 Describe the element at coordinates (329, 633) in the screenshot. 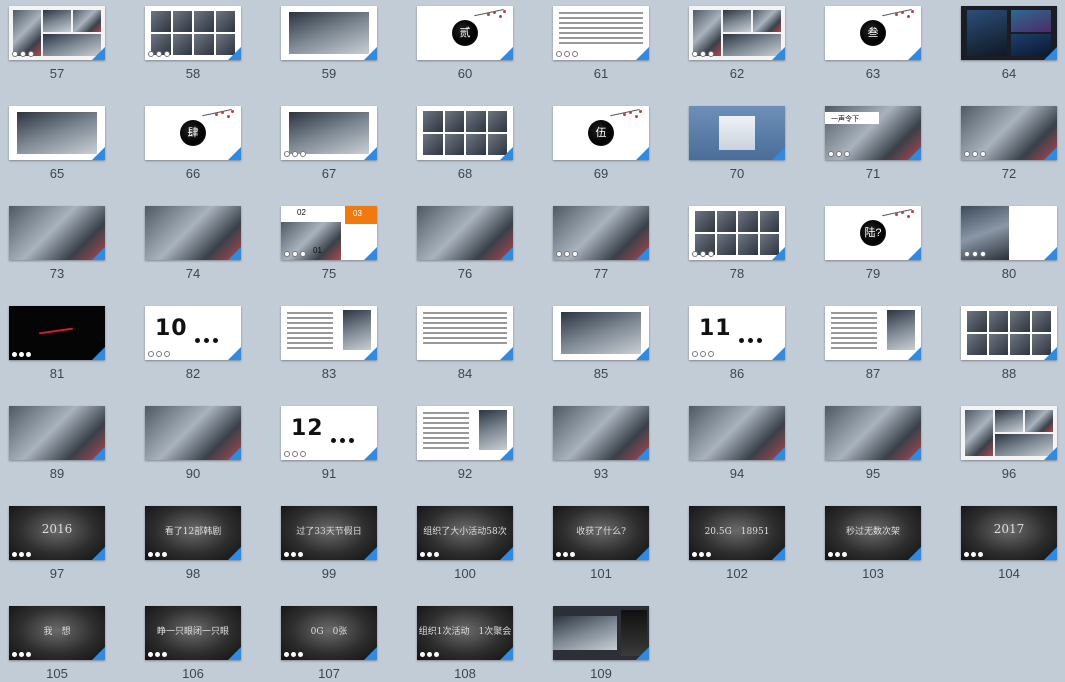

I see `slide-thumbnail: 0G 0张` at that location.